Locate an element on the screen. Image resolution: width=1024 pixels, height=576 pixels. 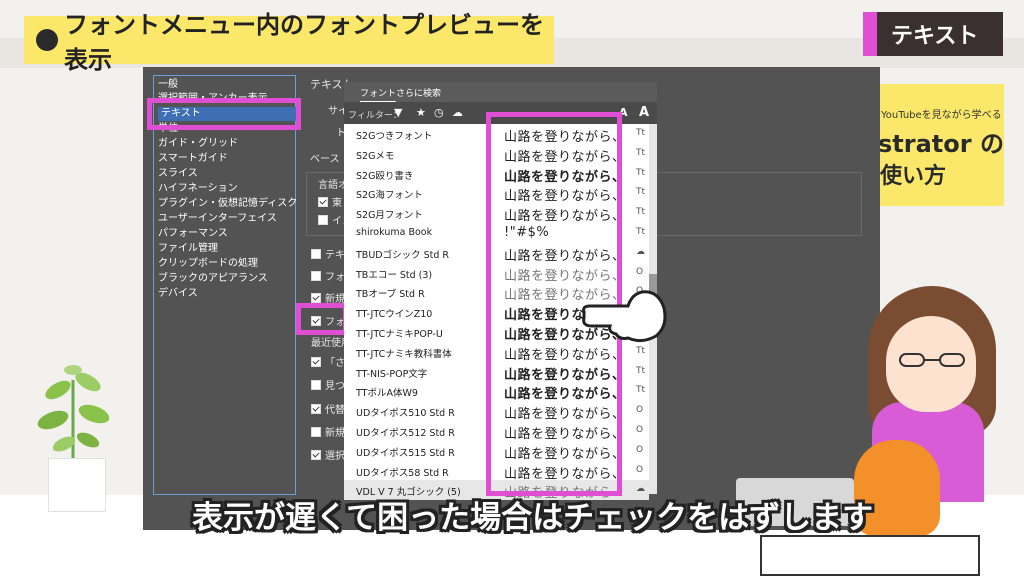
promo-card: YouTubeを見ながら学べる strator の 使い方 is located at coordinates (941, 145).